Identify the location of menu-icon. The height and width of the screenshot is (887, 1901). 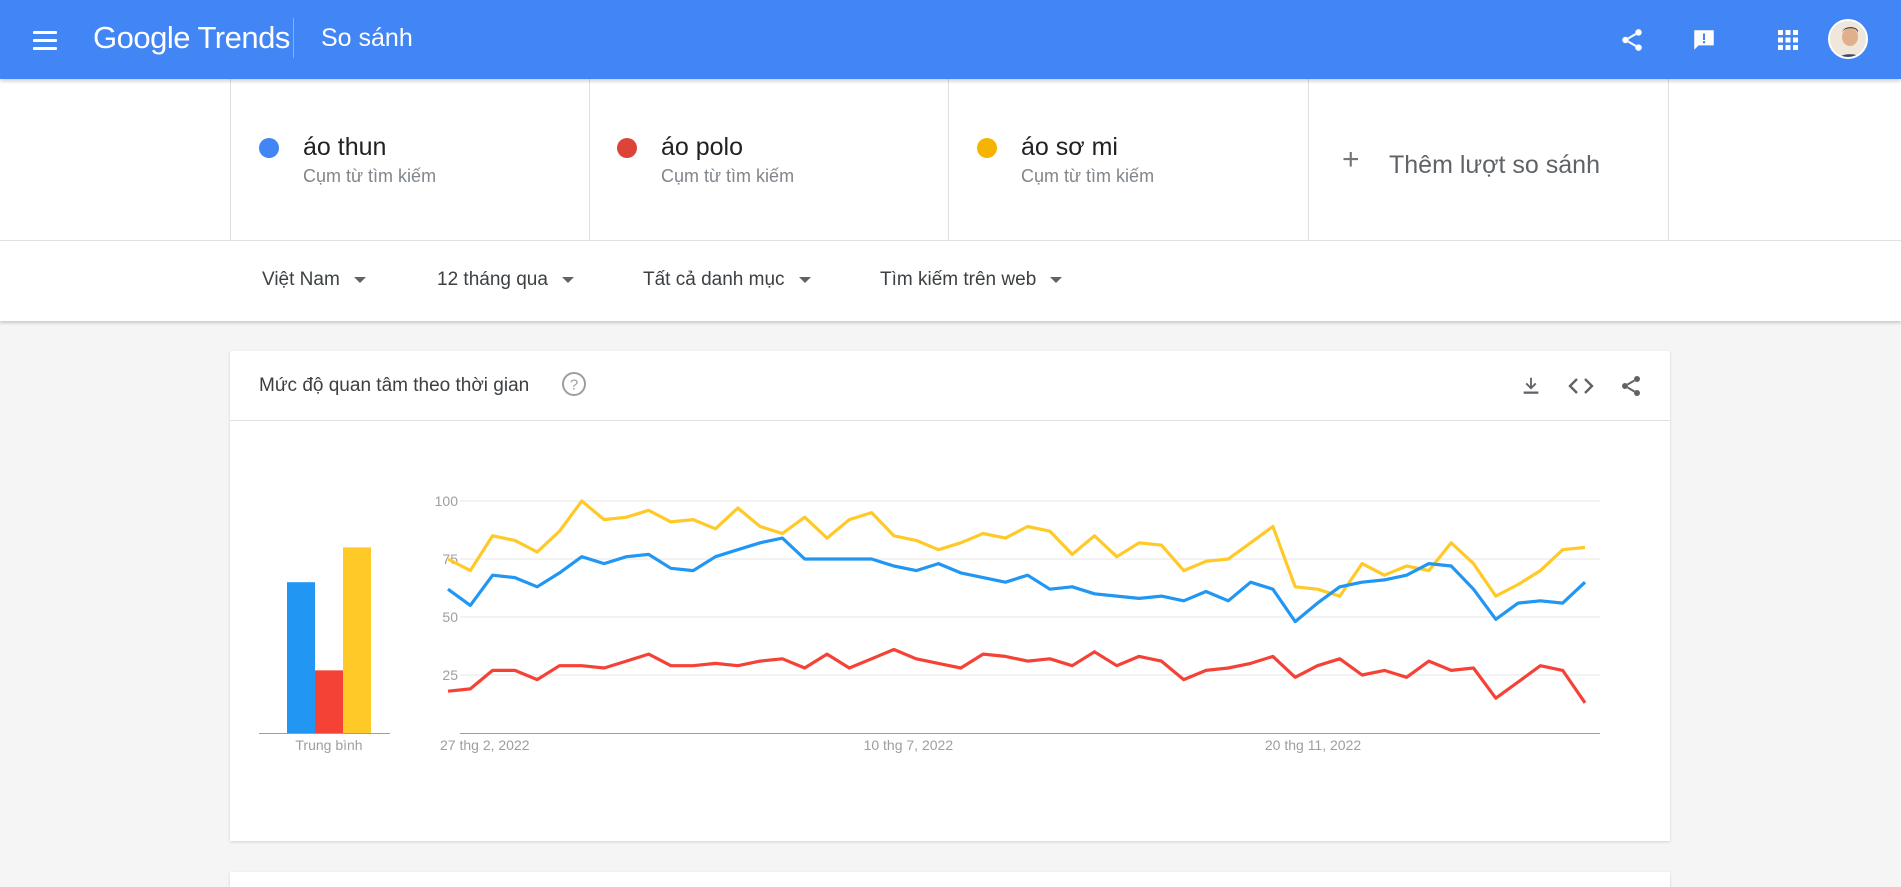
(45, 40).